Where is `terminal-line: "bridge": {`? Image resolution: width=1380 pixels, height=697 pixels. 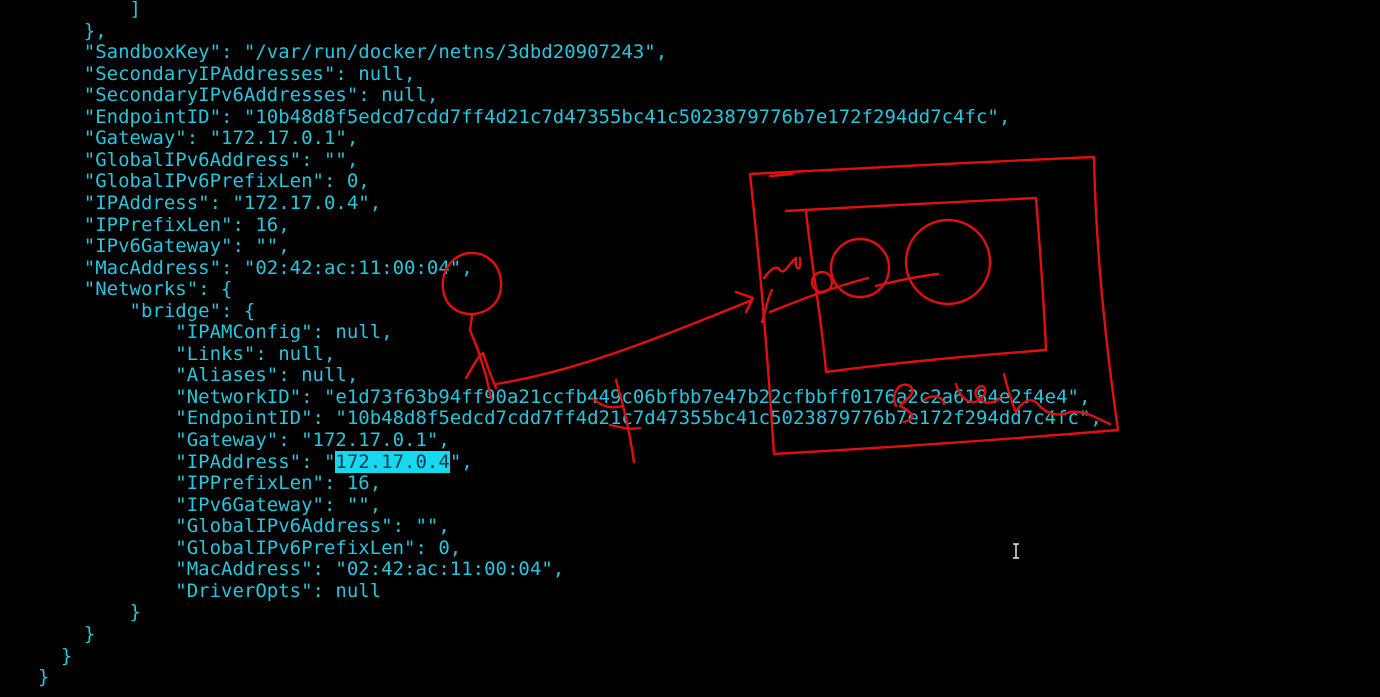 terminal-line: "bridge": { is located at coordinates (147, 310).